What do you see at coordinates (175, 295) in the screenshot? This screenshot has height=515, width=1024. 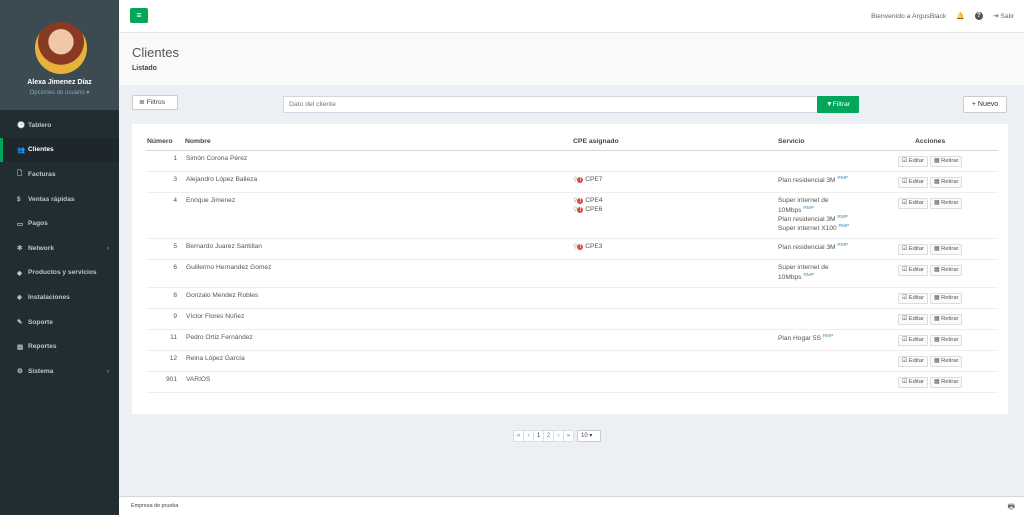 I see `client-number: 8` at bounding box center [175, 295].